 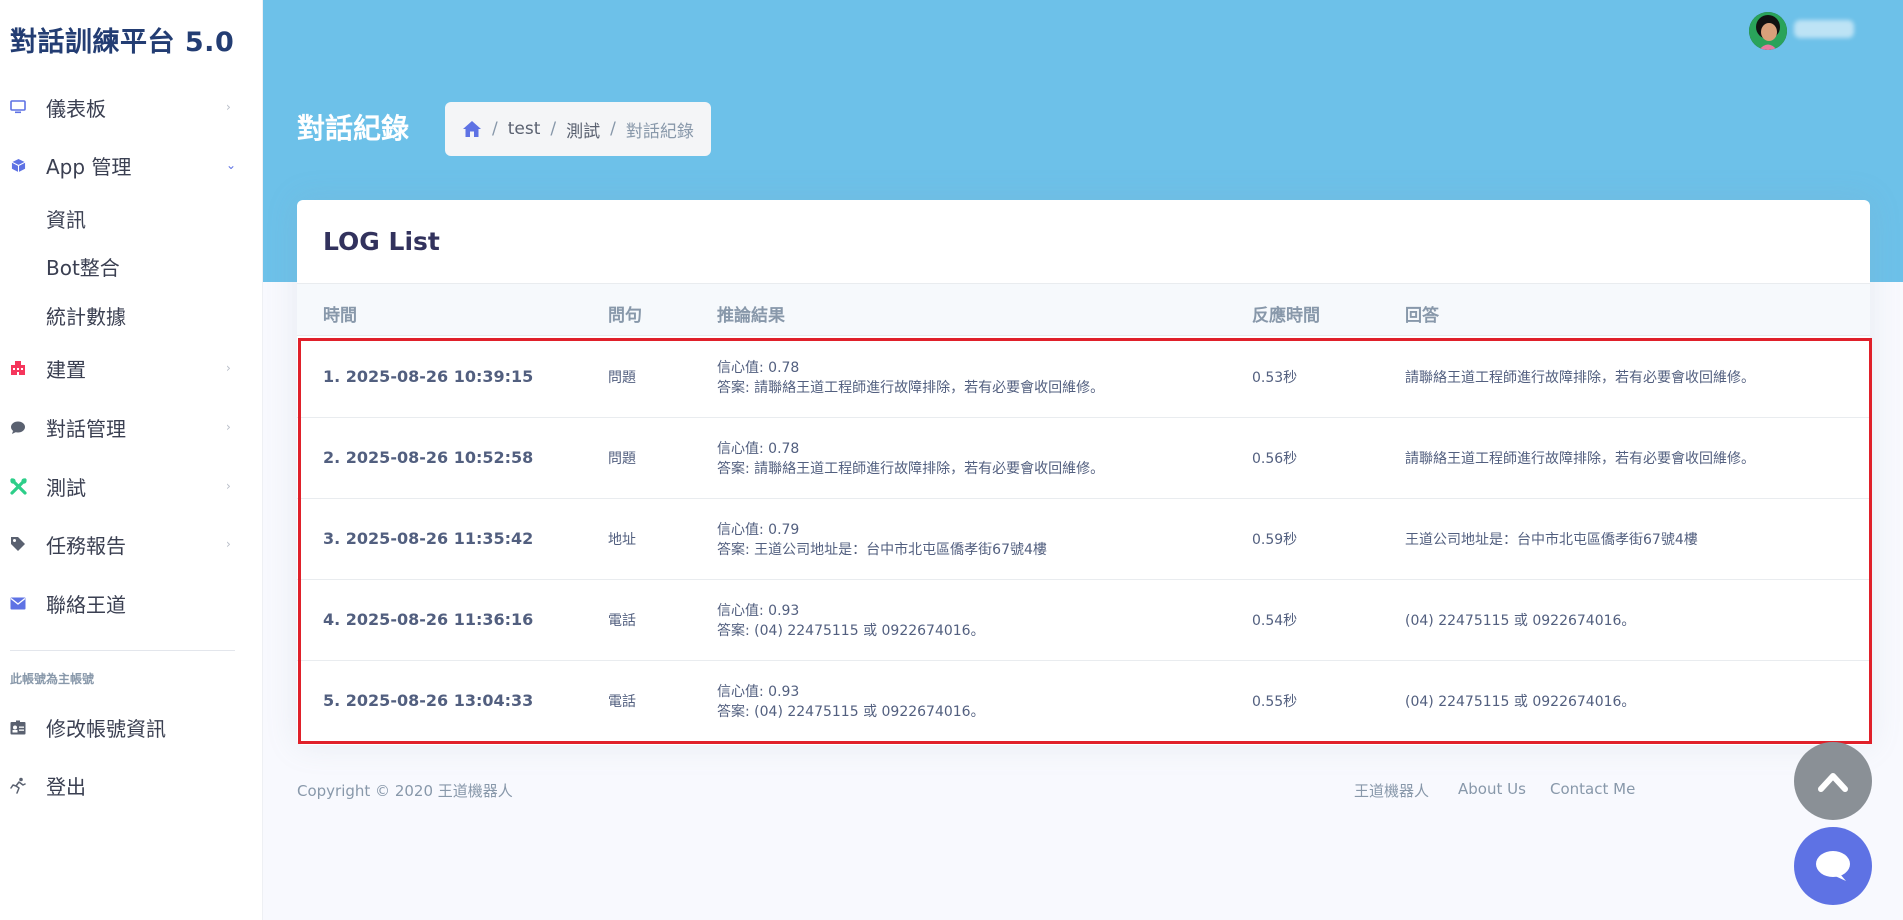 What do you see at coordinates (625, 316) in the screenshot?
I see `column-header-question: 問句` at bounding box center [625, 316].